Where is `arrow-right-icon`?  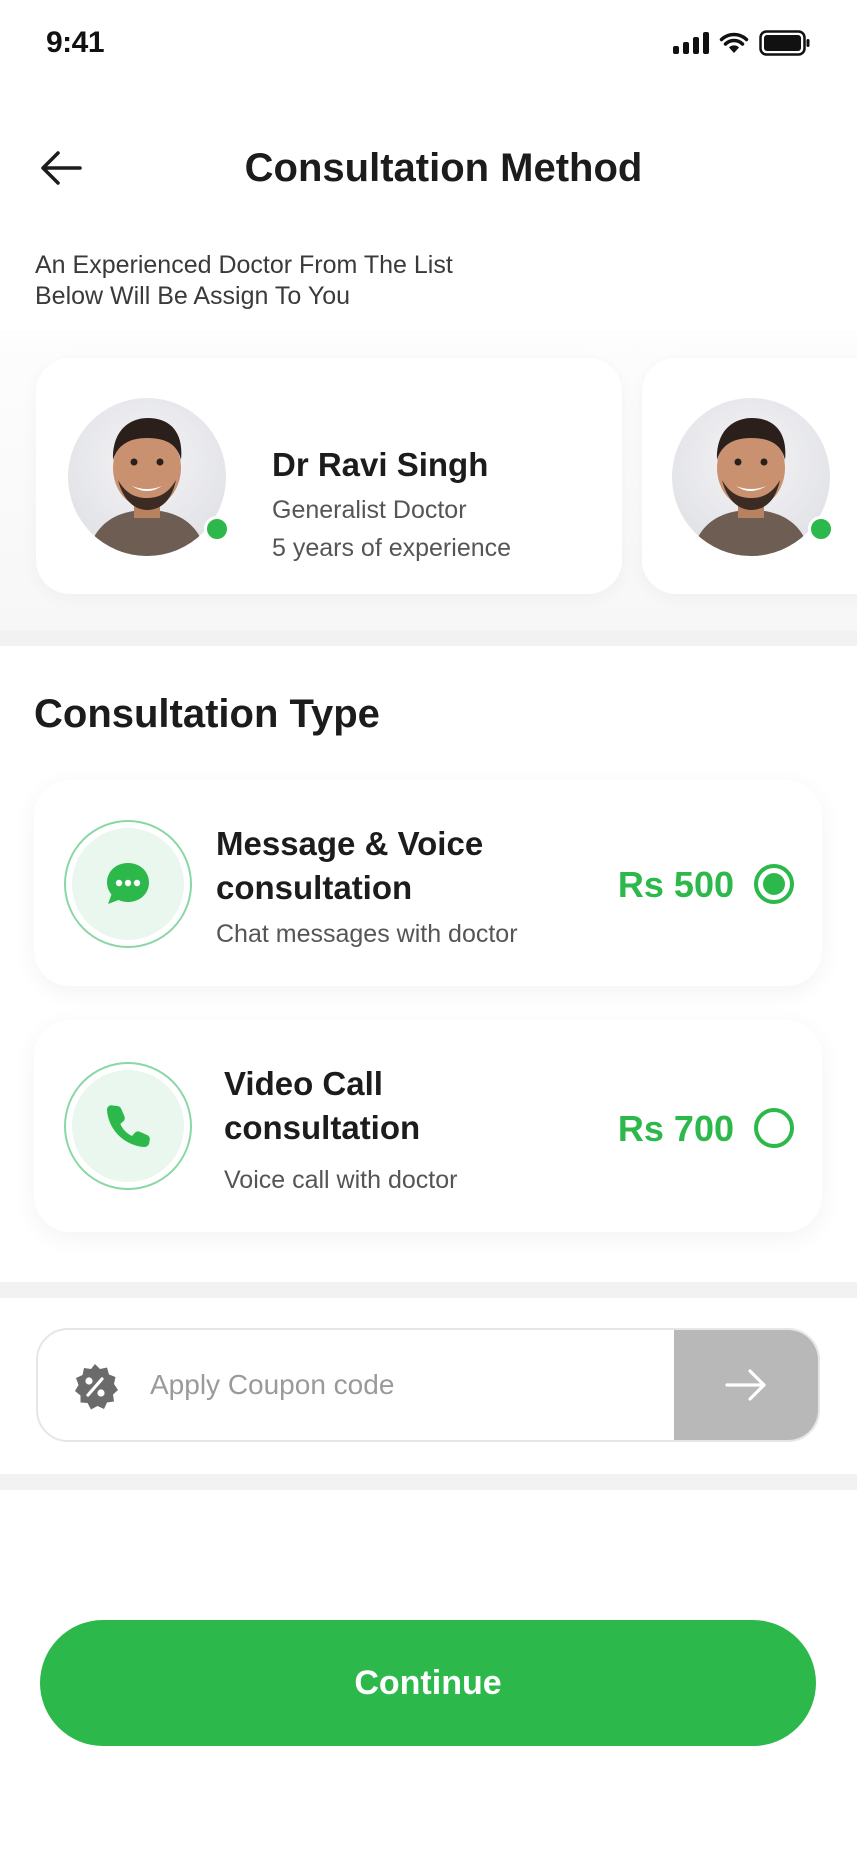
arrow-right-icon is located at coordinates (745, 1385).